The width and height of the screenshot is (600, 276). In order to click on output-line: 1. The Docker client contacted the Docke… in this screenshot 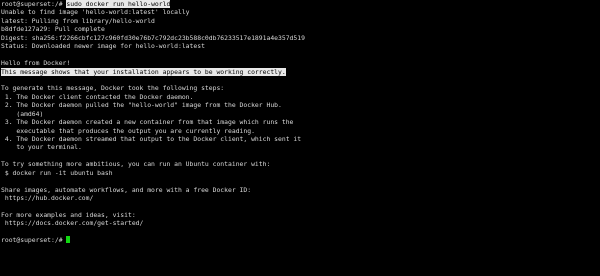, I will do `click(97, 96)`.